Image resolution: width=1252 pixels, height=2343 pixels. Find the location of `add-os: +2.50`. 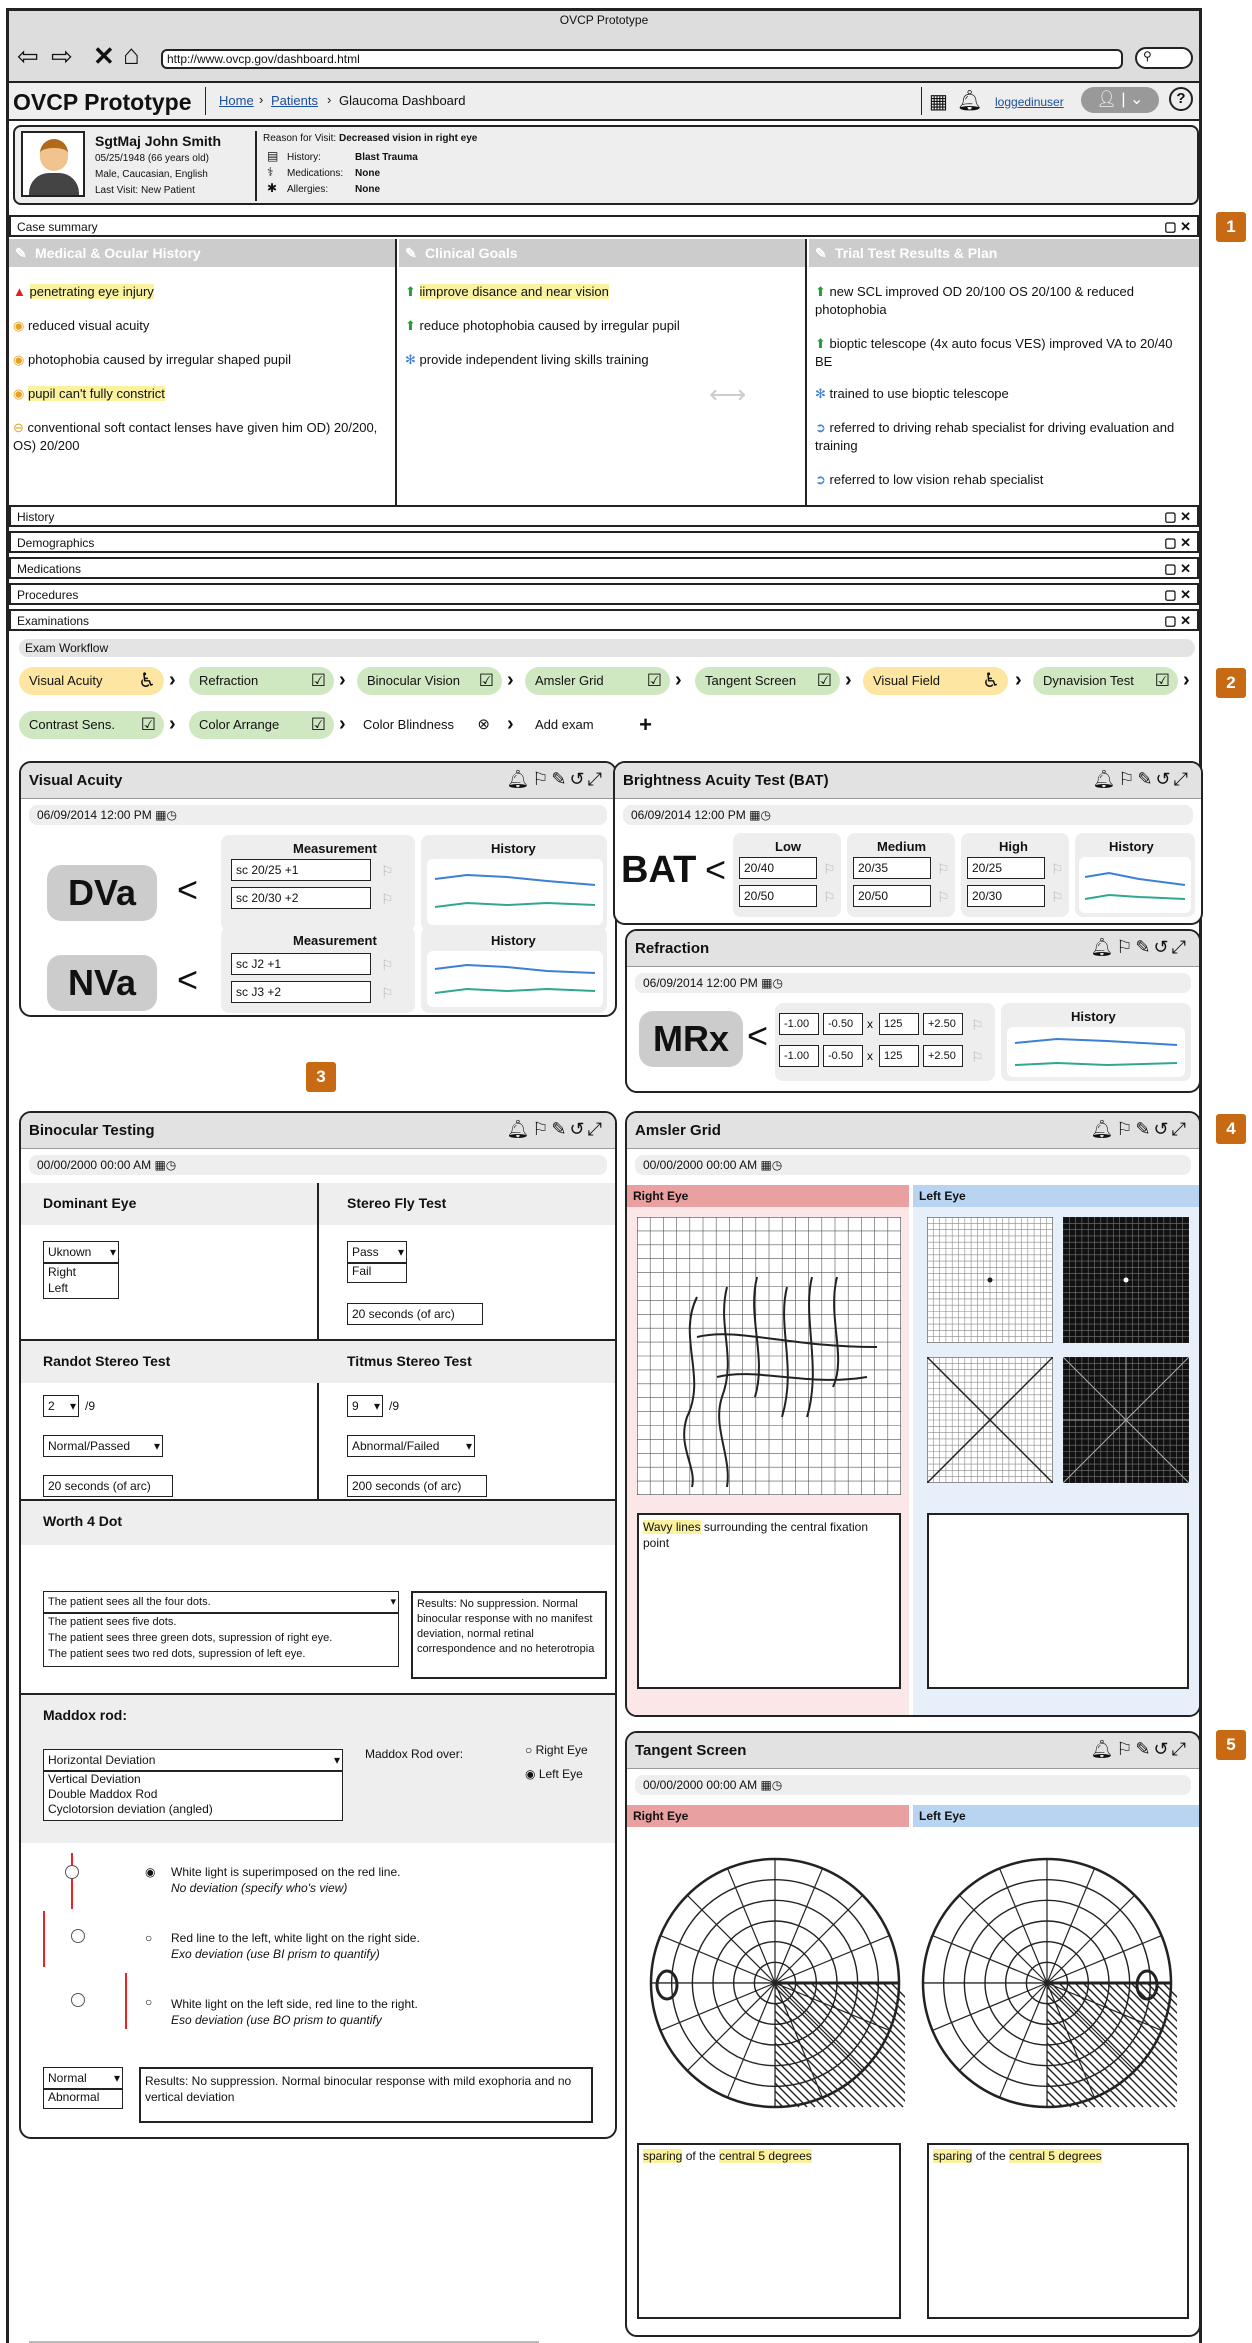

add-os: +2.50 is located at coordinates (943, 1056).